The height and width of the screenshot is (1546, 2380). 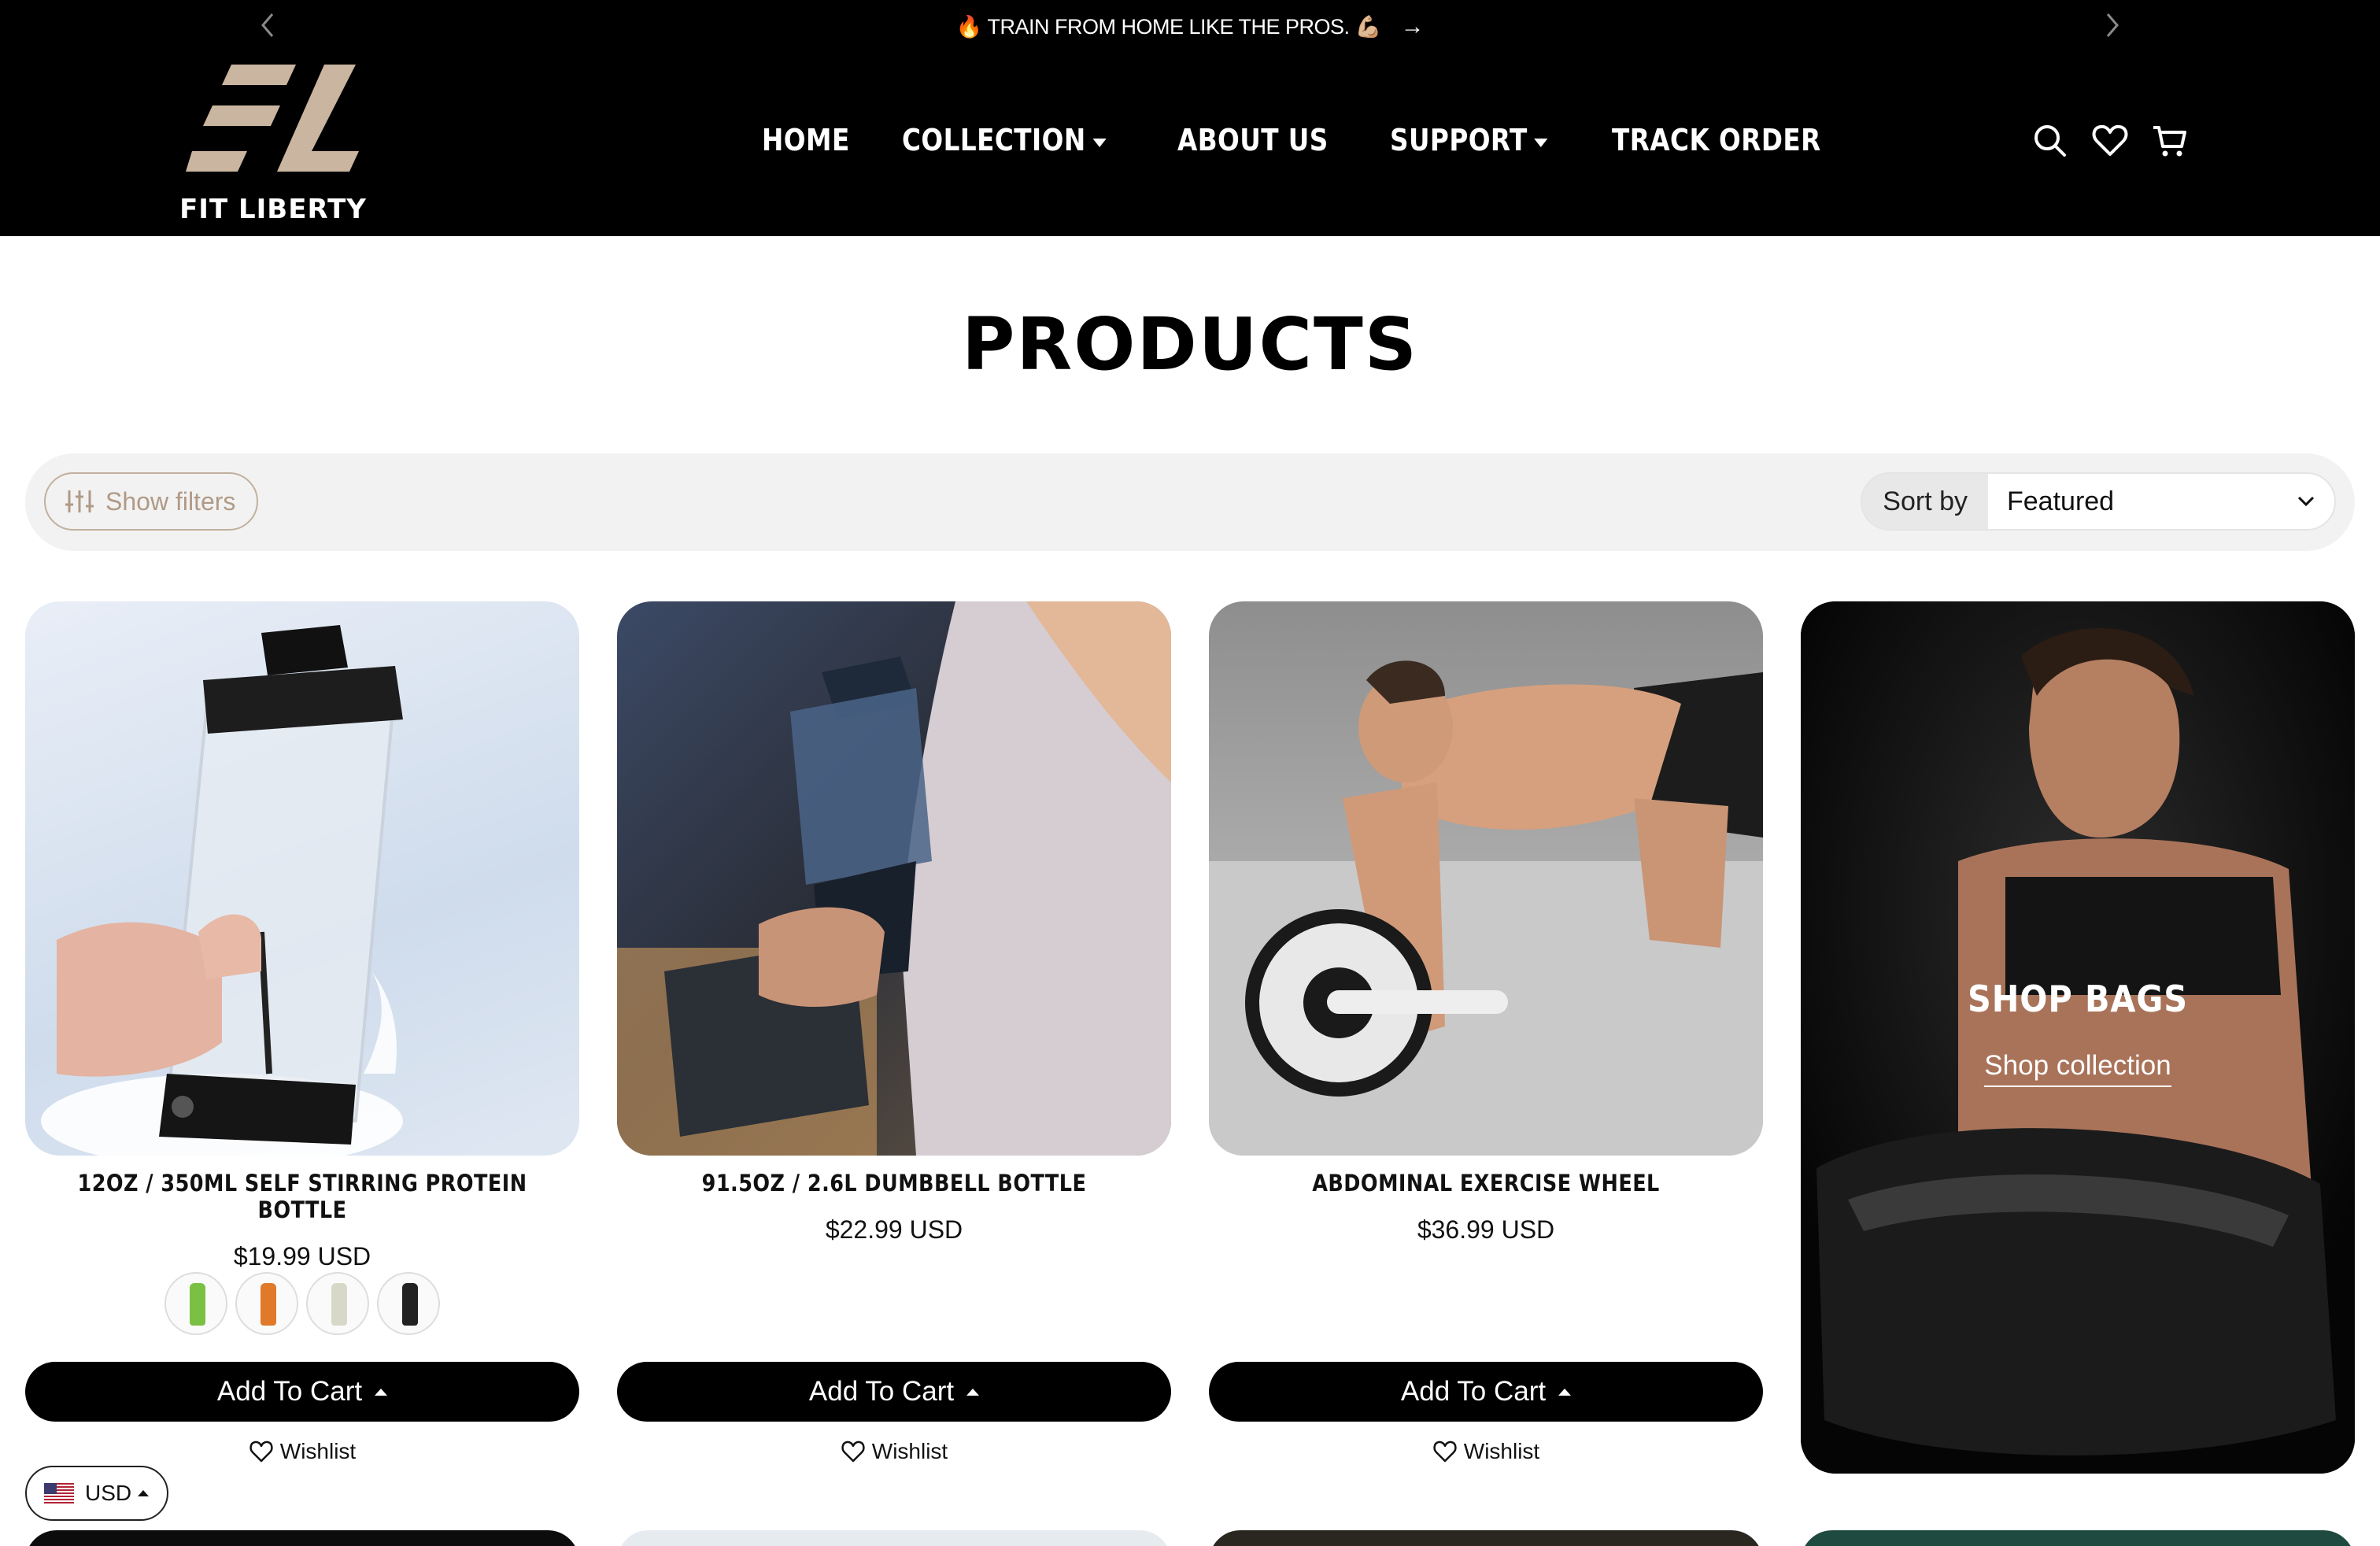 What do you see at coordinates (1925, 502) in the screenshot?
I see `sort-label: Sort by` at bounding box center [1925, 502].